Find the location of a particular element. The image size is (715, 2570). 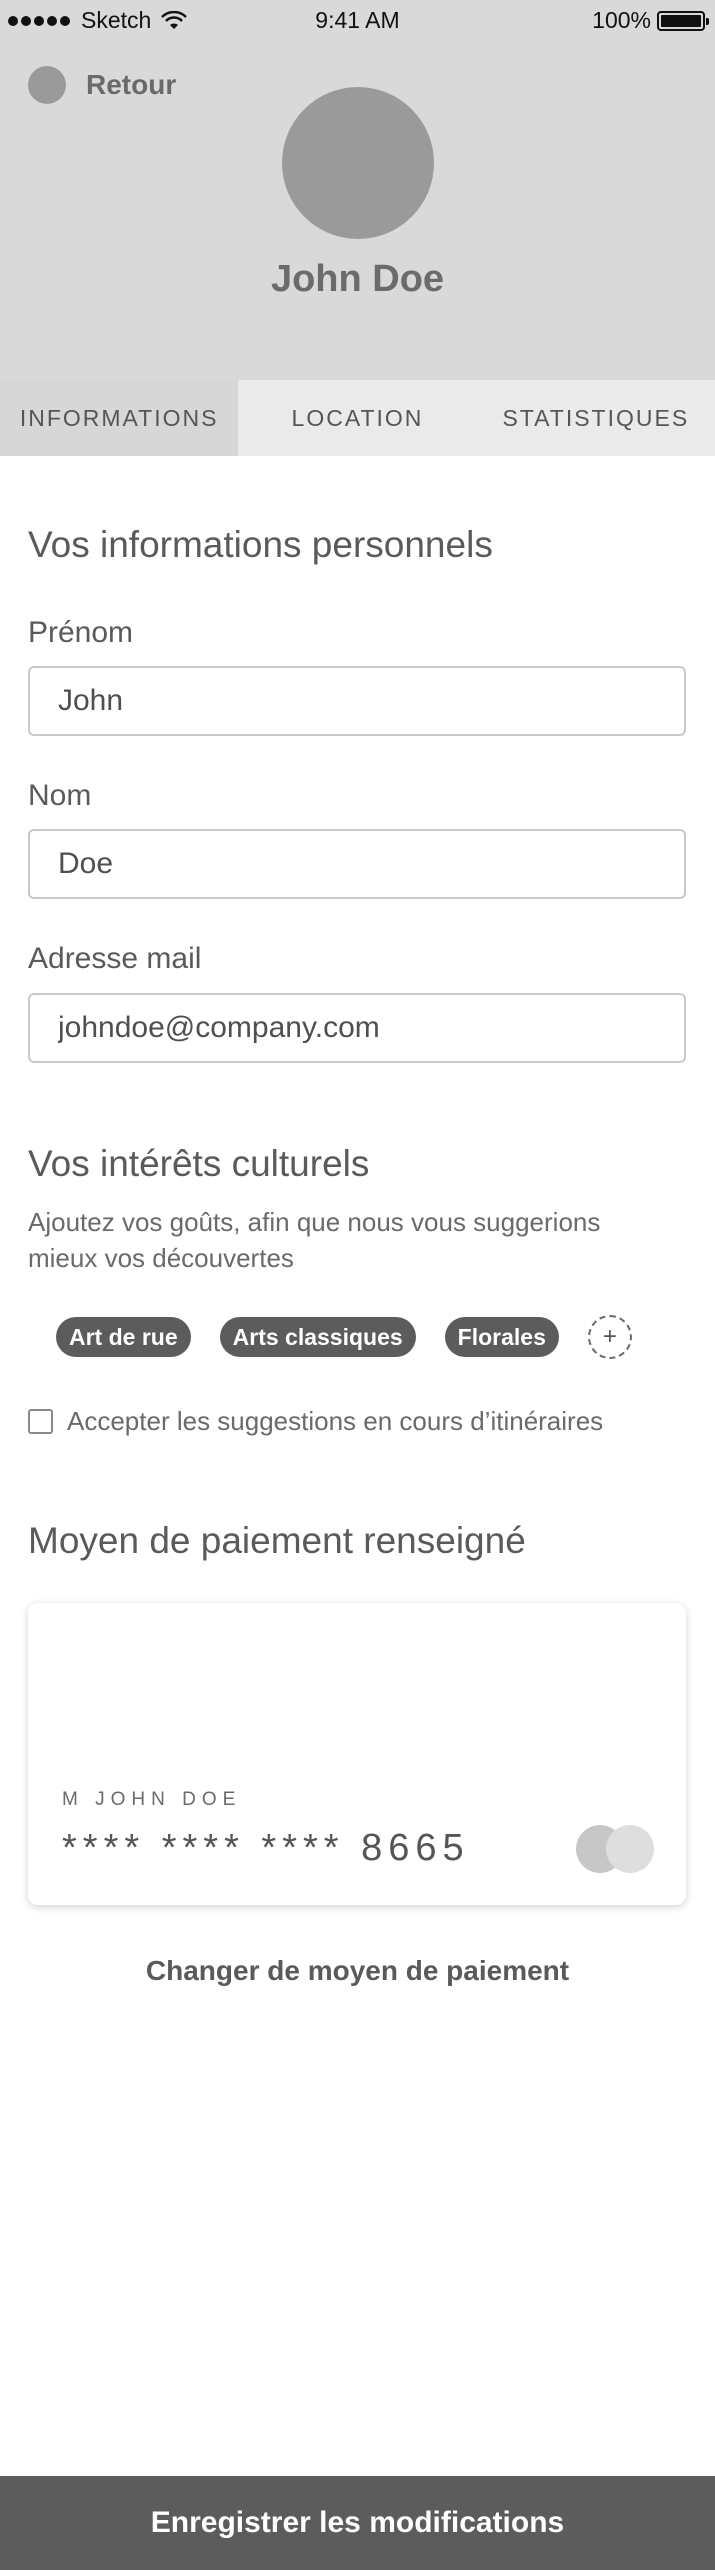

card-number: **** **** **** 8665 is located at coordinates (266, 1848).